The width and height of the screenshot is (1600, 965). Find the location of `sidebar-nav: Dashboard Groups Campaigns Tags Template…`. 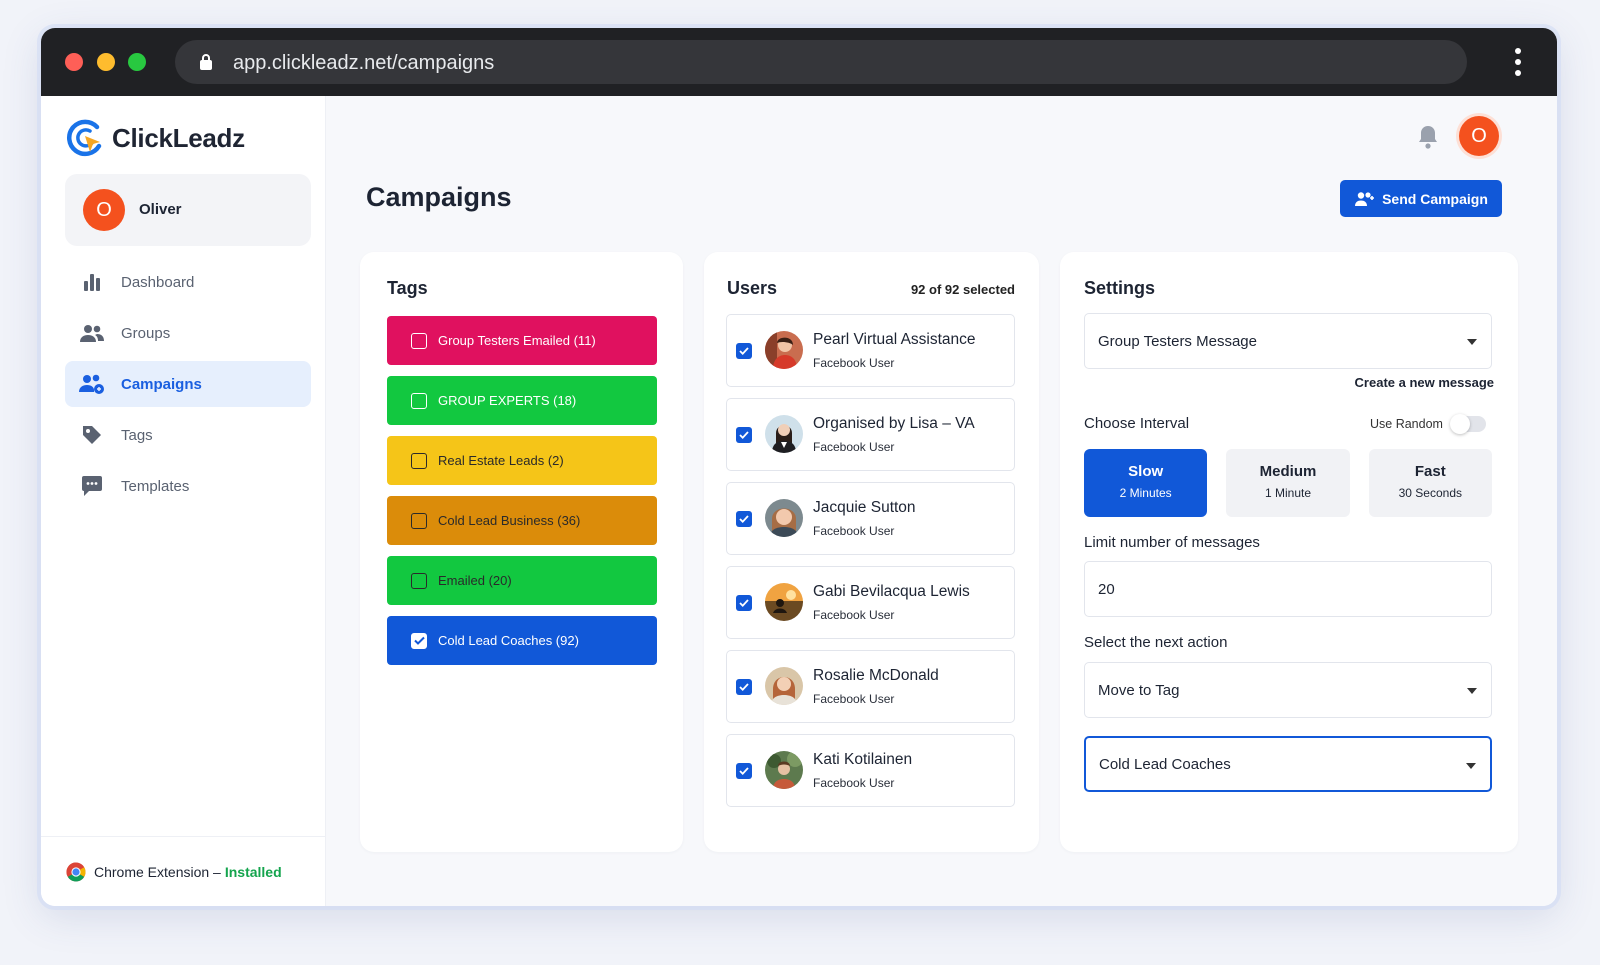

sidebar-nav: Dashboard Groups Campaigns Tags Template… is located at coordinates (188, 386).